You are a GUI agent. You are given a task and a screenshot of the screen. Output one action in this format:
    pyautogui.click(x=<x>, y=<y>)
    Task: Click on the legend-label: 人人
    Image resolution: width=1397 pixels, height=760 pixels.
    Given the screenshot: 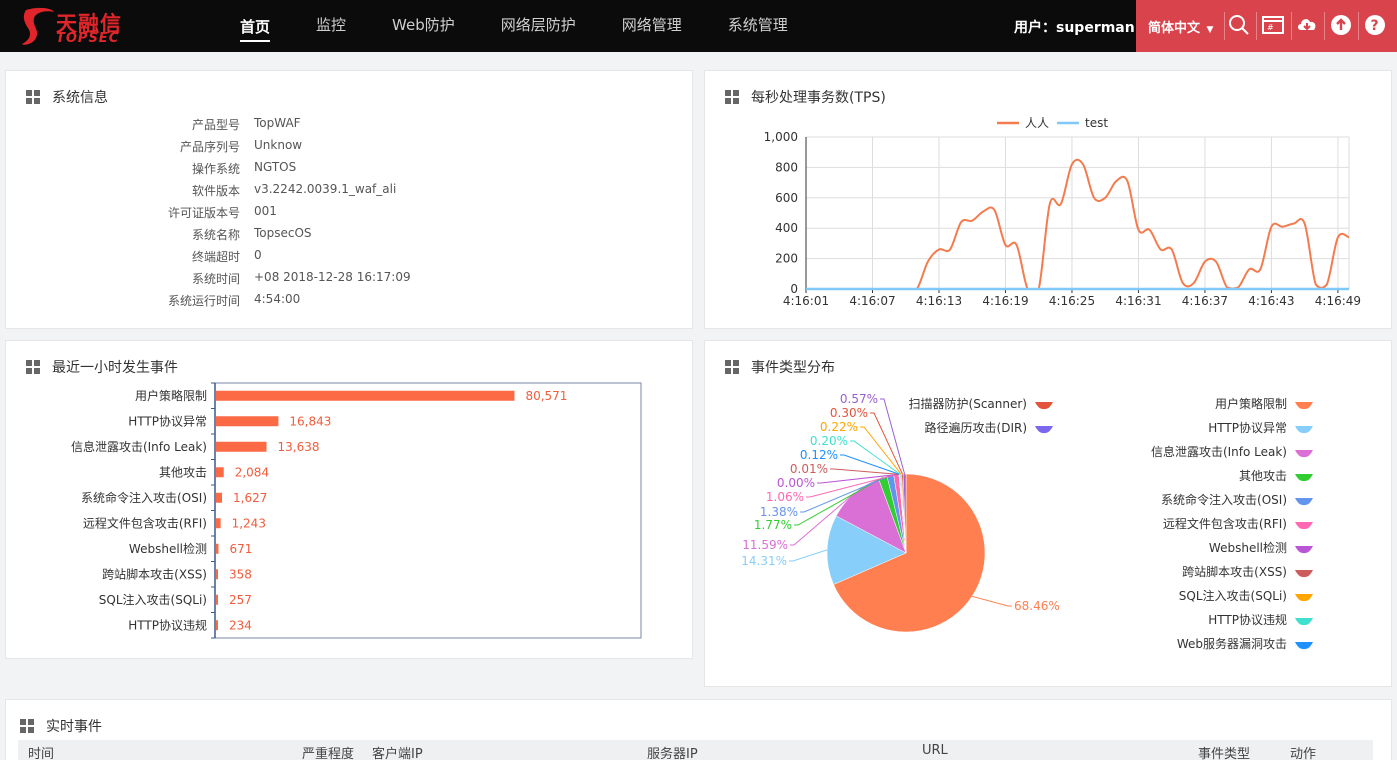 What is the action you would take?
    pyautogui.click(x=1037, y=123)
    